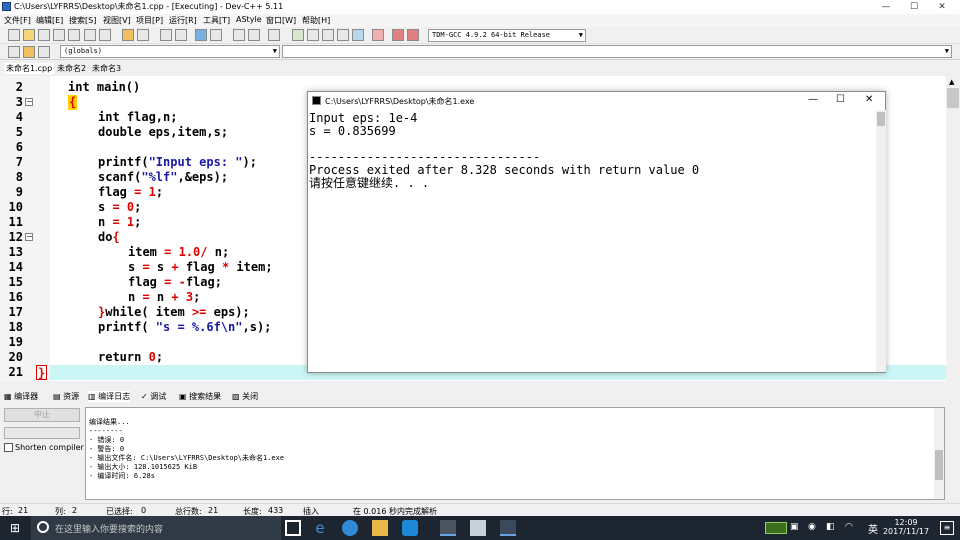 This screenshot has width=960, height=540. I want to click on console-task-icon, so click(508, 528).